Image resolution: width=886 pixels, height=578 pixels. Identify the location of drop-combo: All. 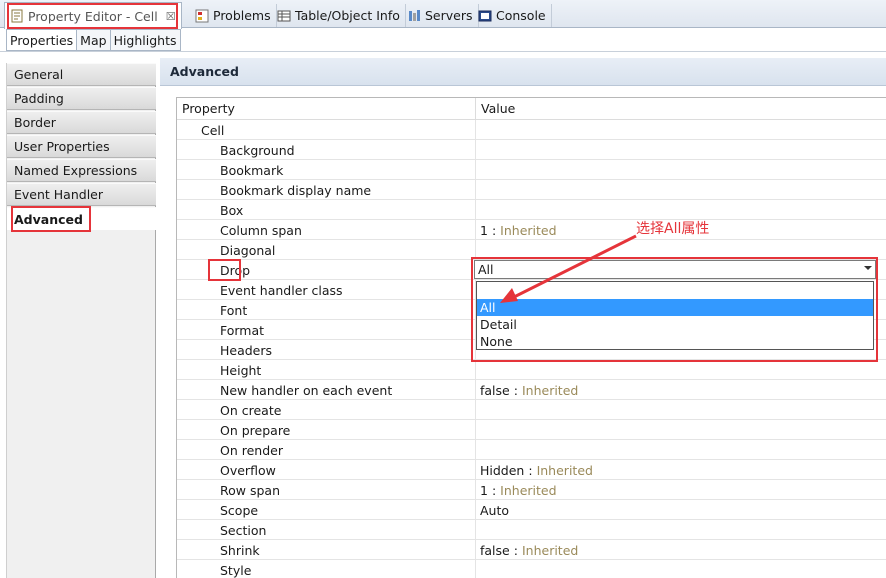
(675, 269).